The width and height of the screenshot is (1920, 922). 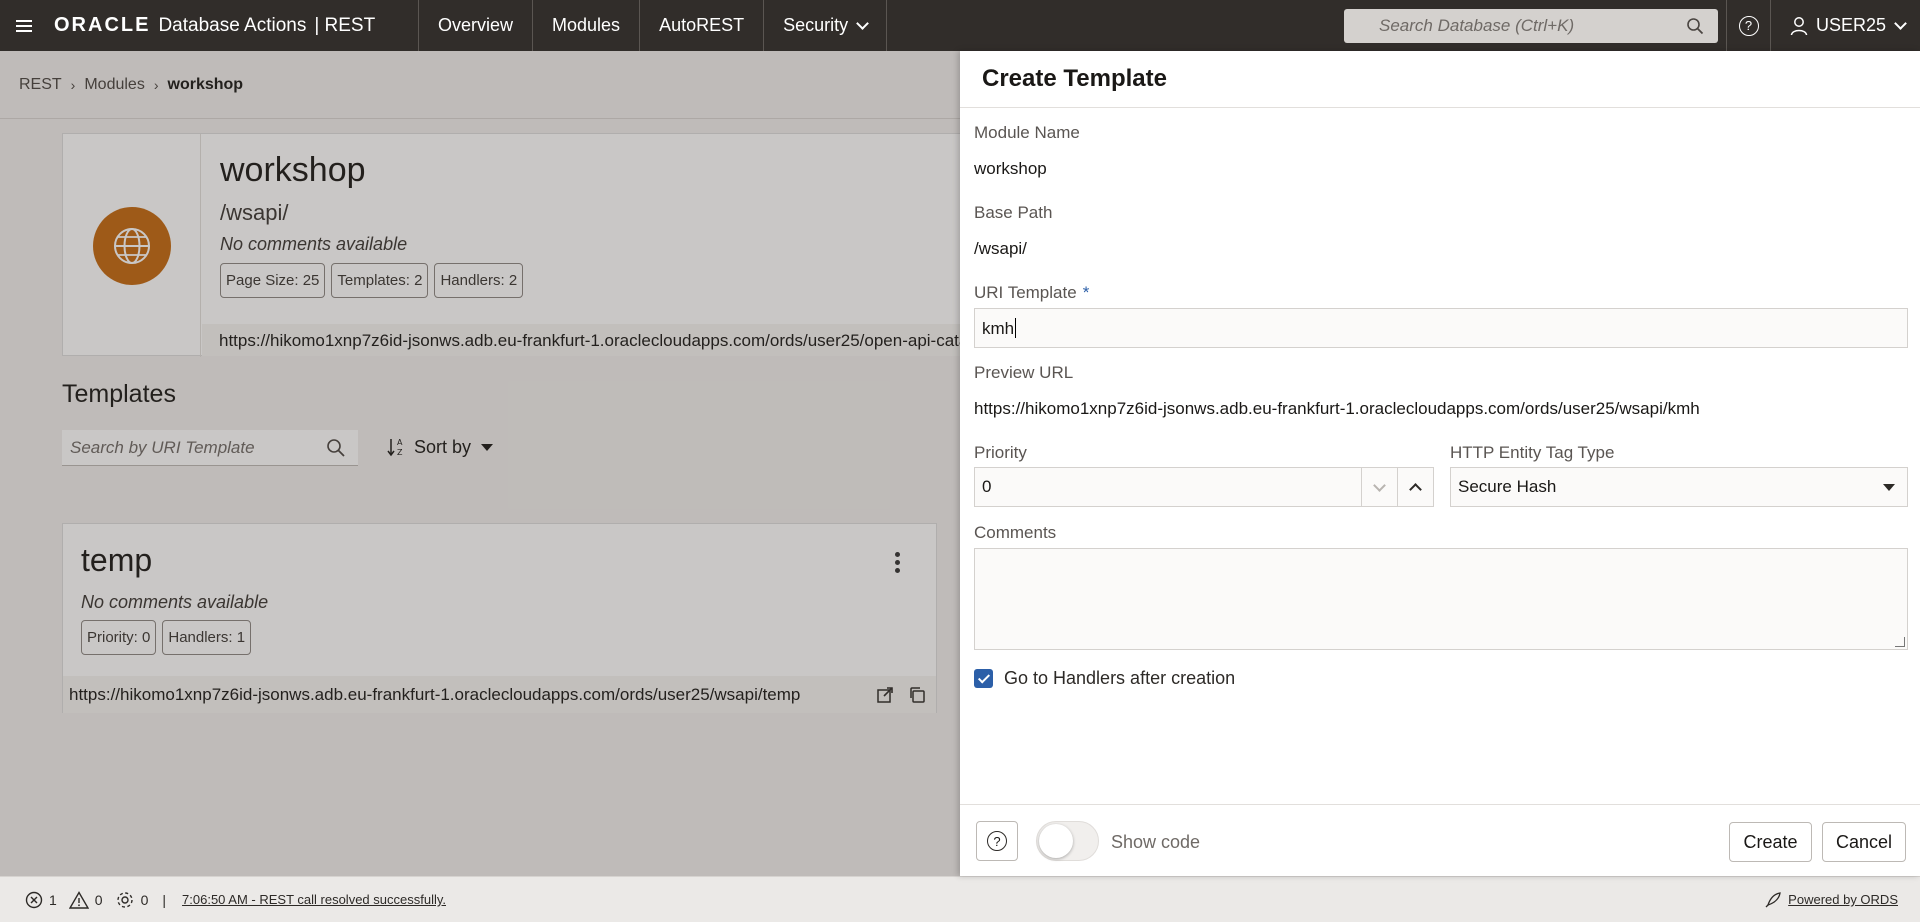 I want to click on user-menu: USER25, so click(x=1848, y=25).